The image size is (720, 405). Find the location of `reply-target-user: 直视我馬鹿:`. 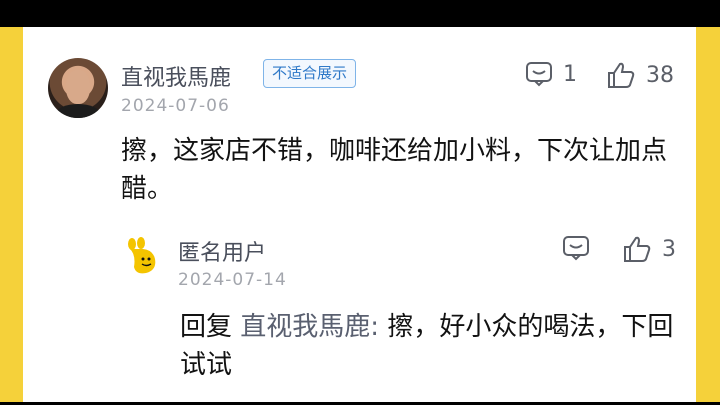

reply-target-user: 直视我馬鹿: is located at coordinates (309, 327).